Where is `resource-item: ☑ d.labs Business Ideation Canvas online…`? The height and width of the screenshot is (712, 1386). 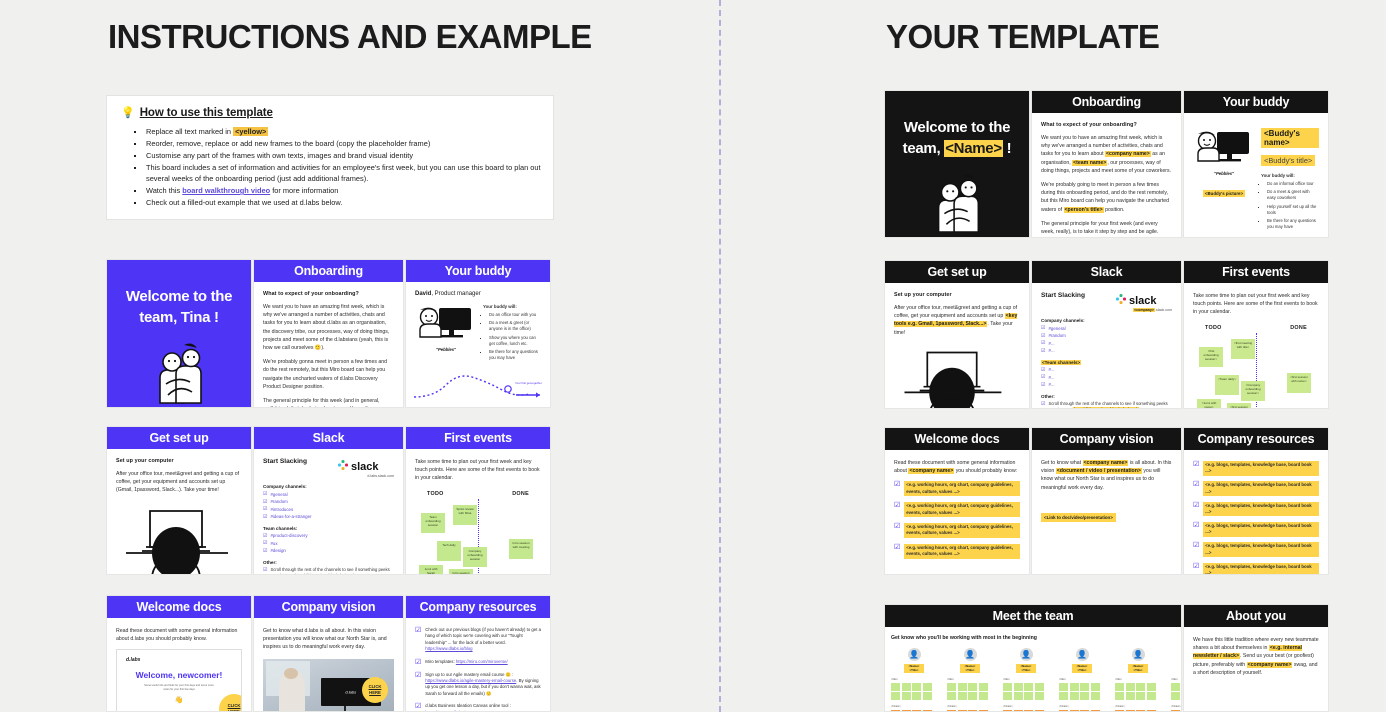 resource-item: ☑ d.labs Business Ideation Canvas online… is located at coordinates (478, 707).